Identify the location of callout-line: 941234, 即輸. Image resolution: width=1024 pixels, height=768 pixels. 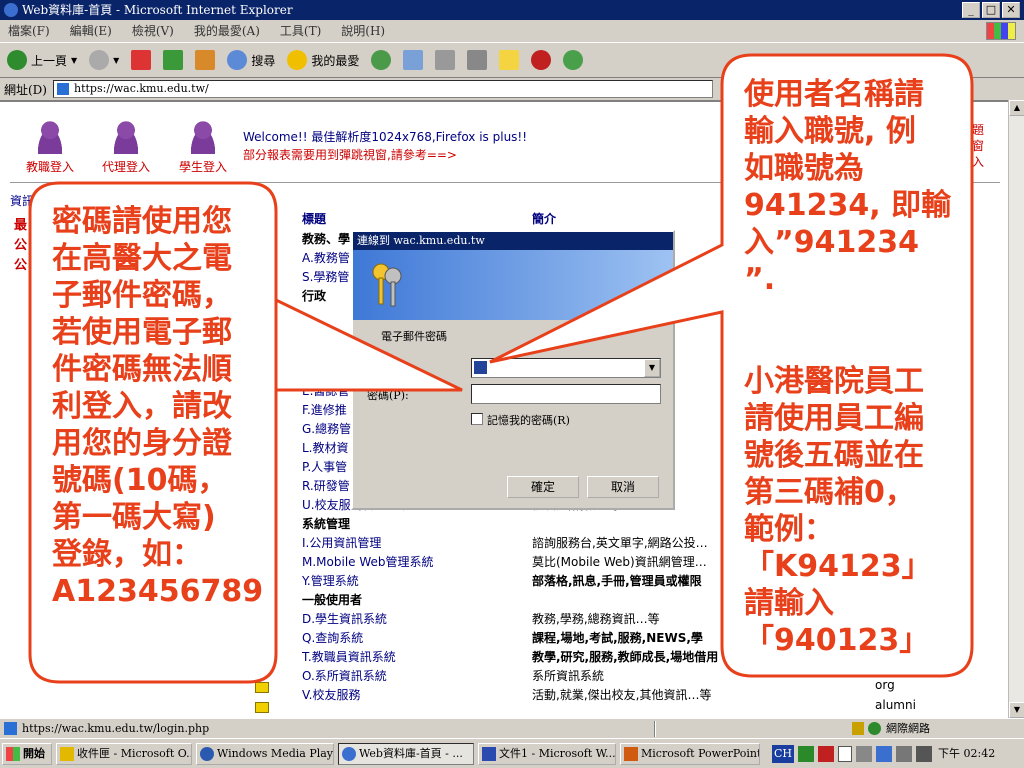
(848, 205).